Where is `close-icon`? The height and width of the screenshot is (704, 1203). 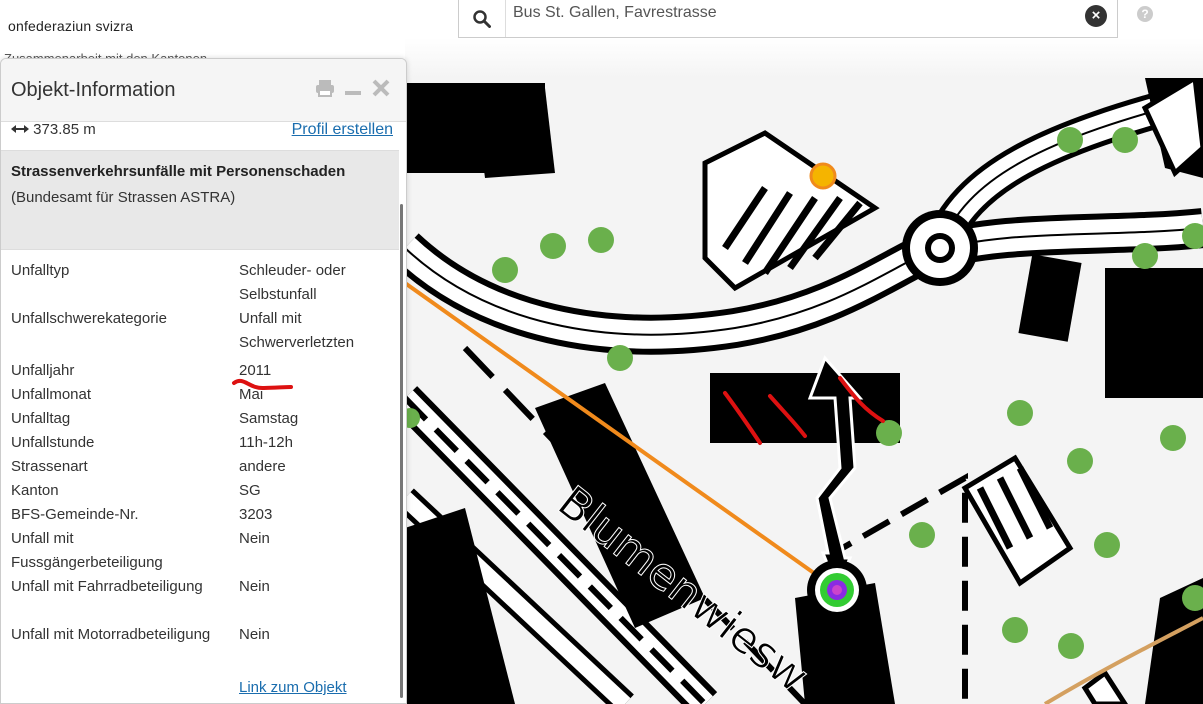
close-icon is located at coordinates (381, 88).